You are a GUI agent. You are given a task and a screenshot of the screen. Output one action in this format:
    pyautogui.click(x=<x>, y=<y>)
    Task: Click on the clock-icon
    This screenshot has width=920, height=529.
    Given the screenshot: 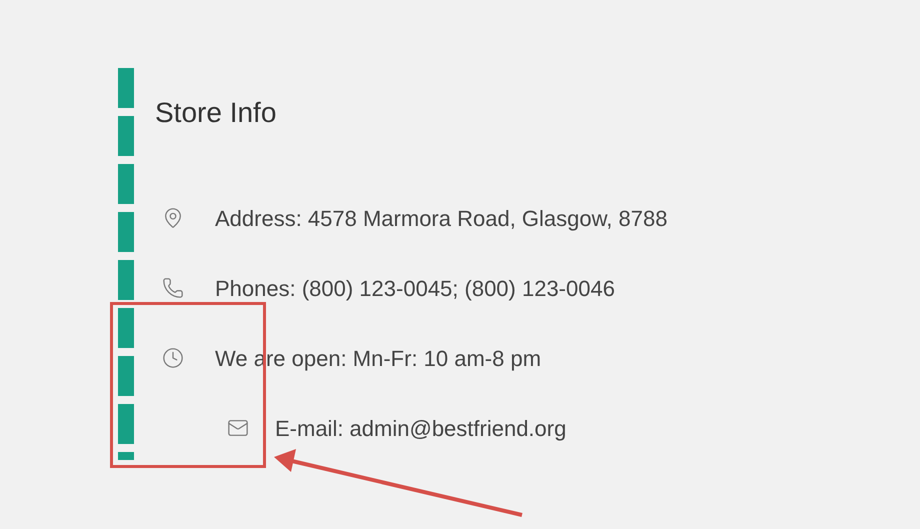 What is the action you would take?
    pyautogui.click(x=173, y=358)
    